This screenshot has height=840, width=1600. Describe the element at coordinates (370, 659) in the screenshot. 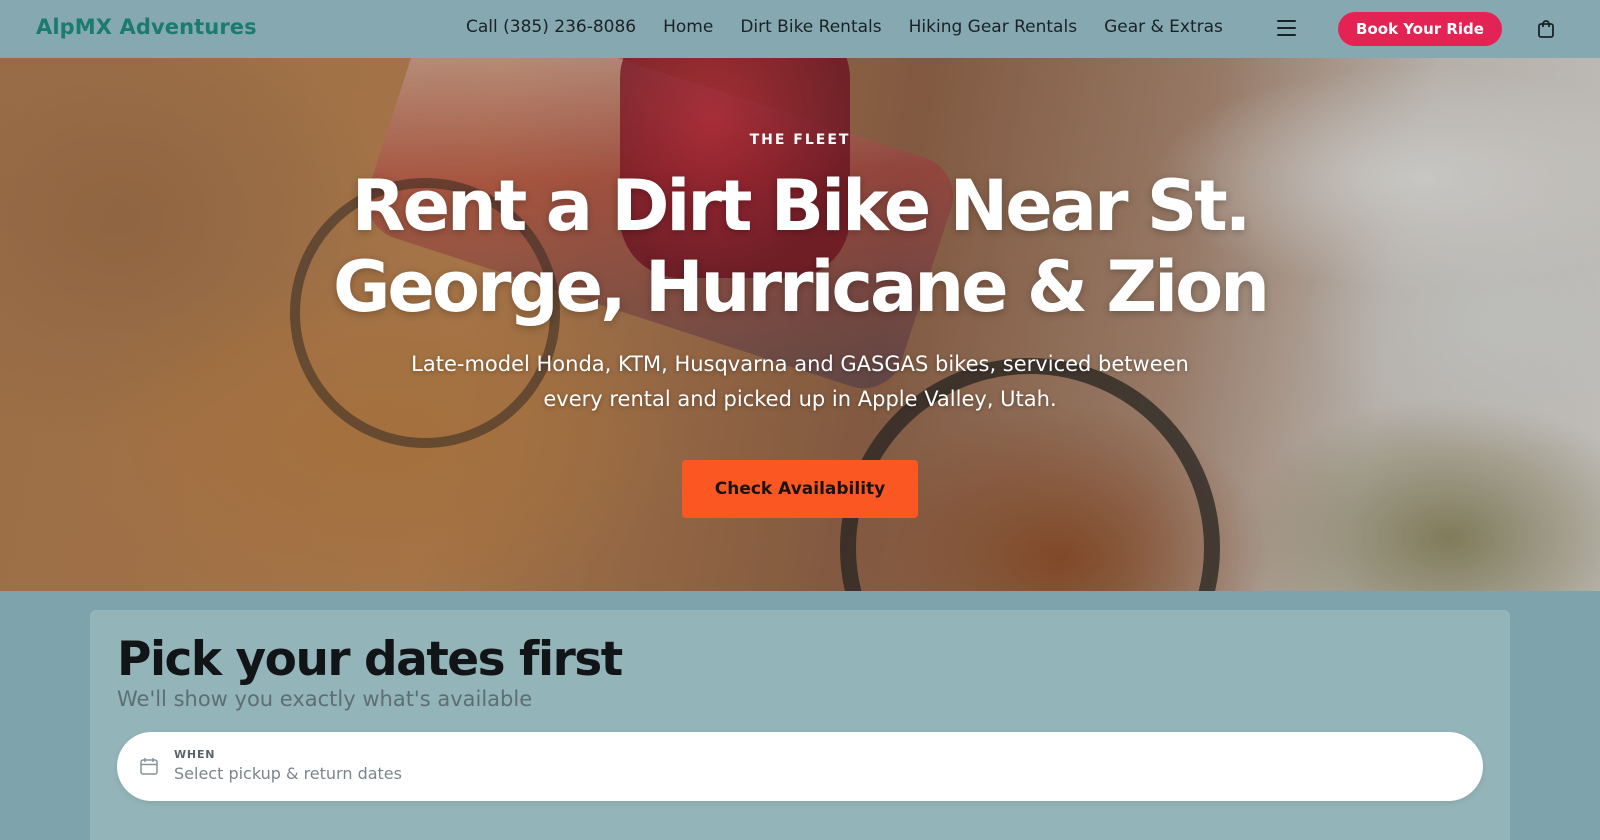

I see `booking-title: Pick your dates first` at that location.